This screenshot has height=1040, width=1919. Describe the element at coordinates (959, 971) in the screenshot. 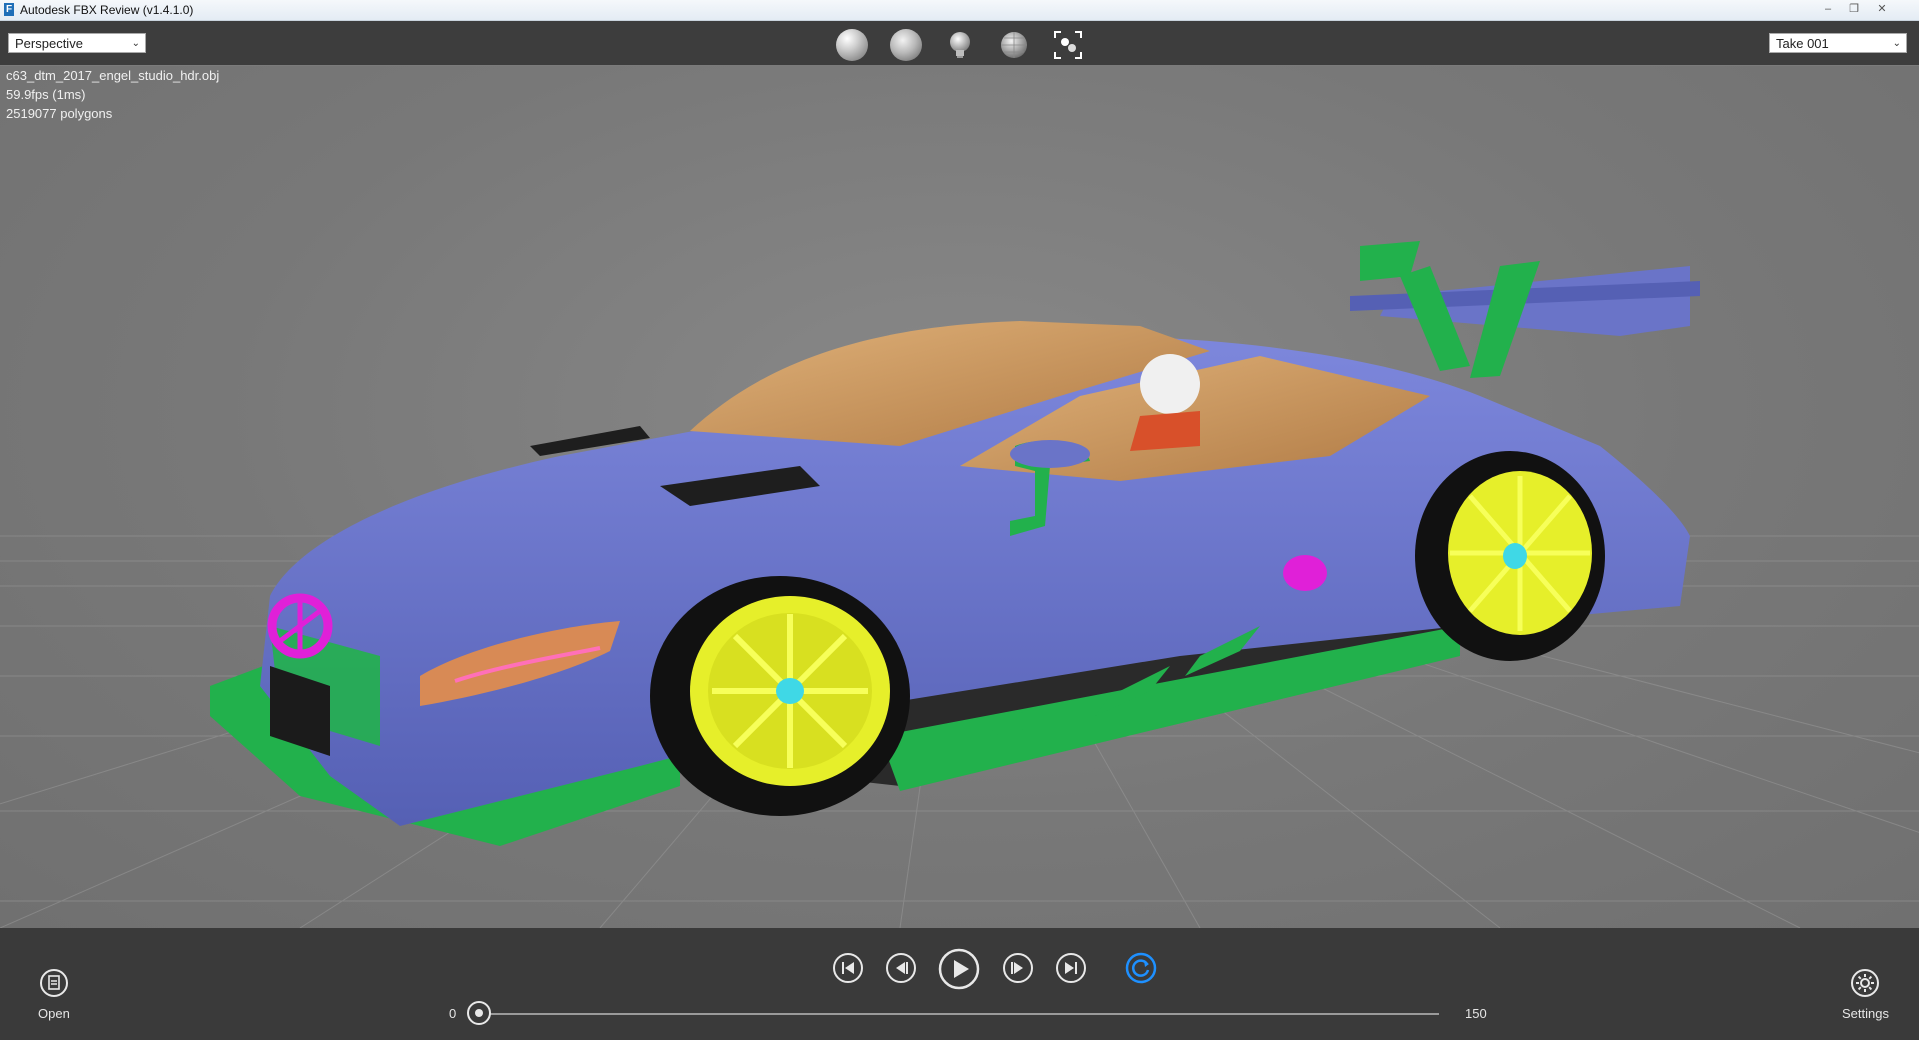

I see `play-icon` at that location.